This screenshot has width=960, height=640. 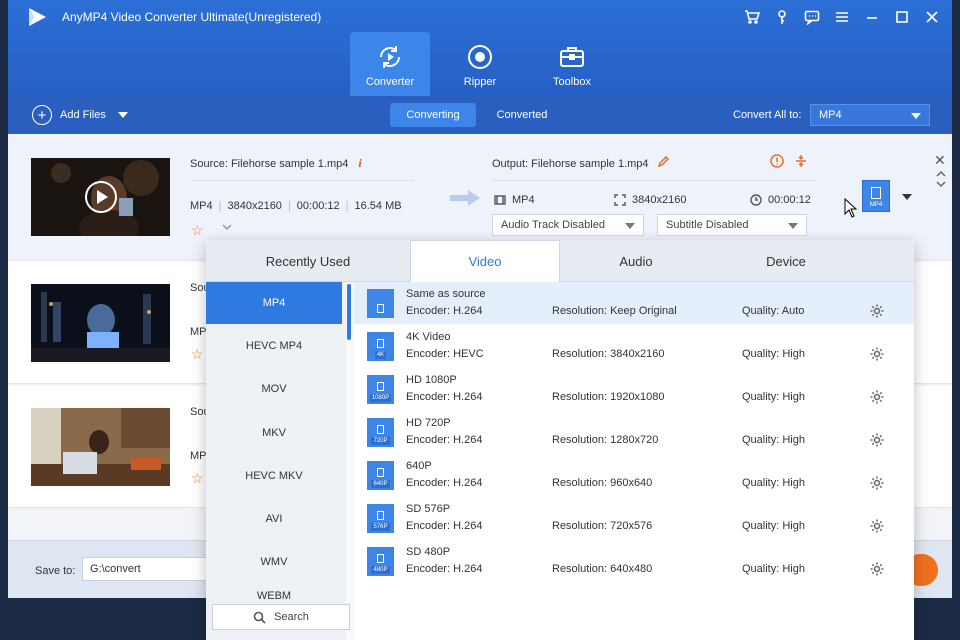 What do you see at coordinates (419, 466) in the screenshot?
I see `preset-name: 640P` at bounding box center [419, 466].